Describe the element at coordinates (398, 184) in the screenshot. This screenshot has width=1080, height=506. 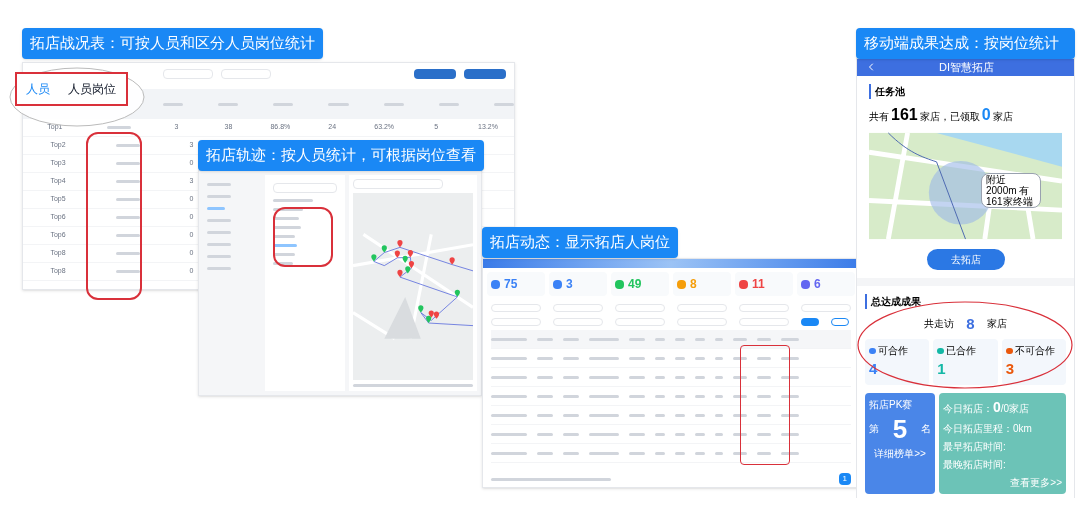
I see `date-range-field` at that location.